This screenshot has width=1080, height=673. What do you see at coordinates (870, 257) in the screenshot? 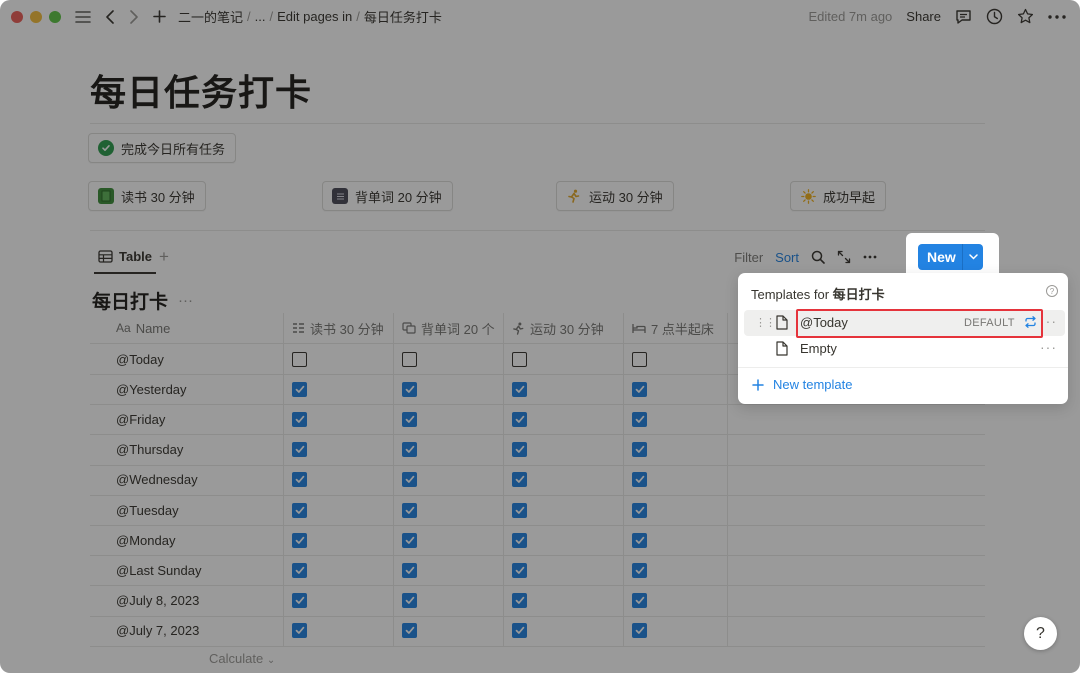
I see `view-more-icon` at bounding box center [870, 257].